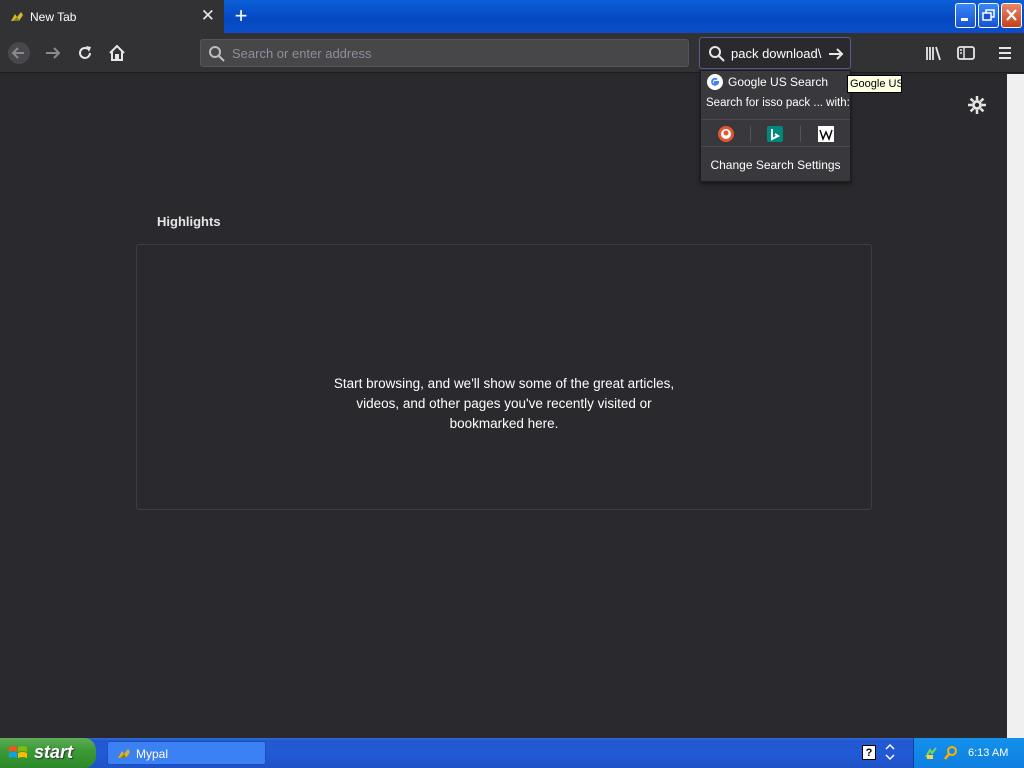  I want to click on back-icon, so click(19, 53).